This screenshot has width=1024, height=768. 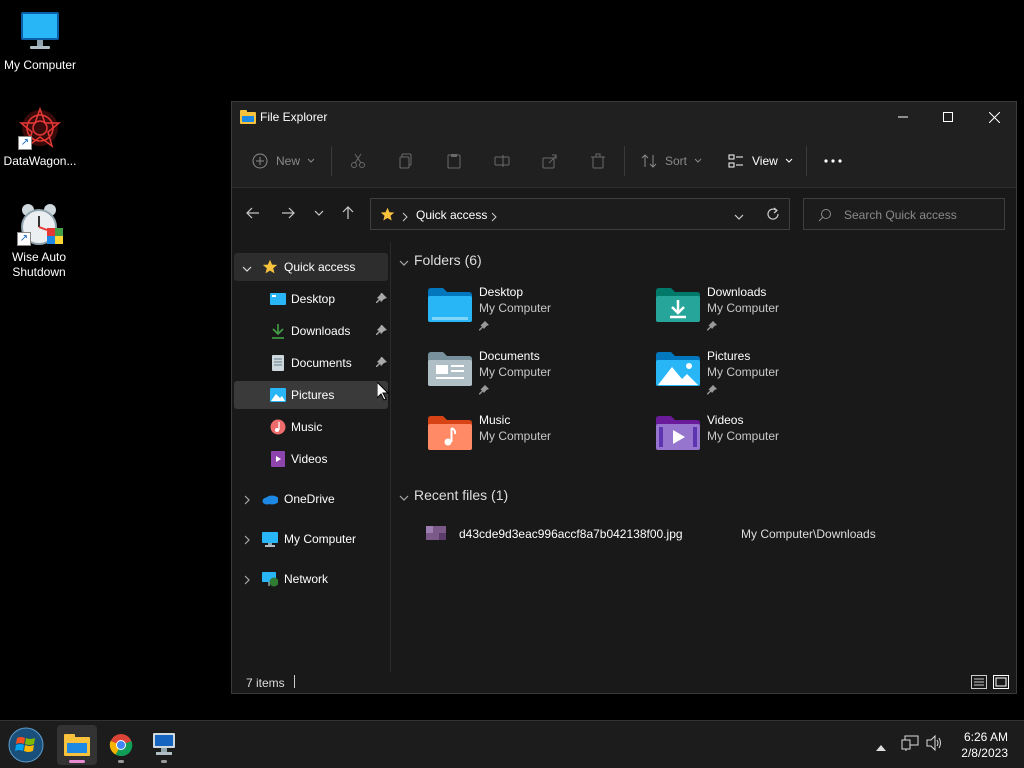 What do you see at coordinates (765, 161) in the screenshot?
I see `view-label: View` at bounding box center [765, 161].